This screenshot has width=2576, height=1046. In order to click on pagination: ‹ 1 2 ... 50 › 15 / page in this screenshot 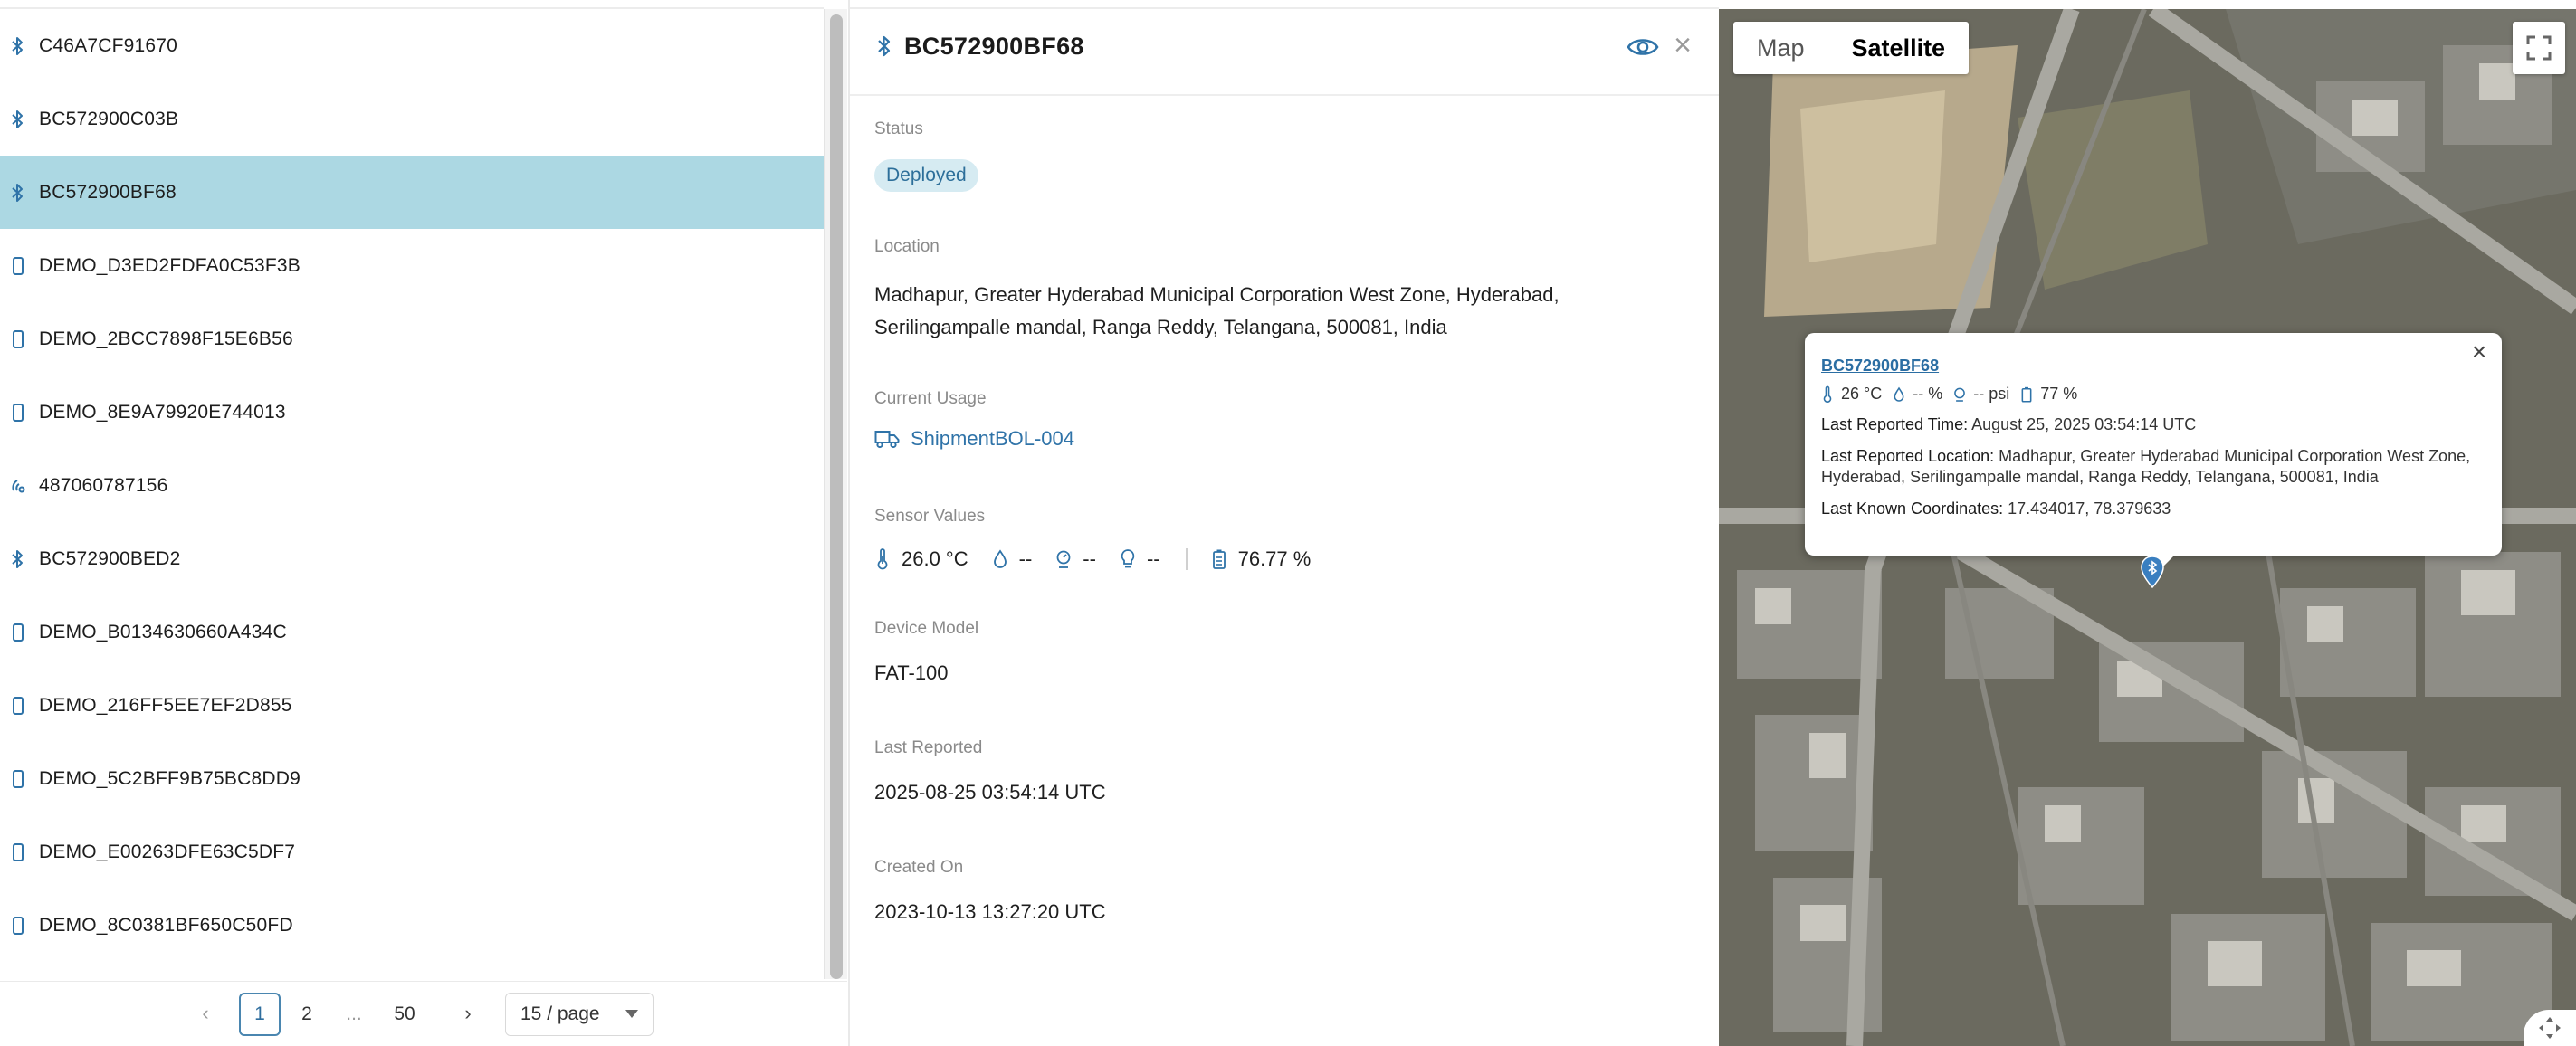, I will do `click(424, 1013)`.